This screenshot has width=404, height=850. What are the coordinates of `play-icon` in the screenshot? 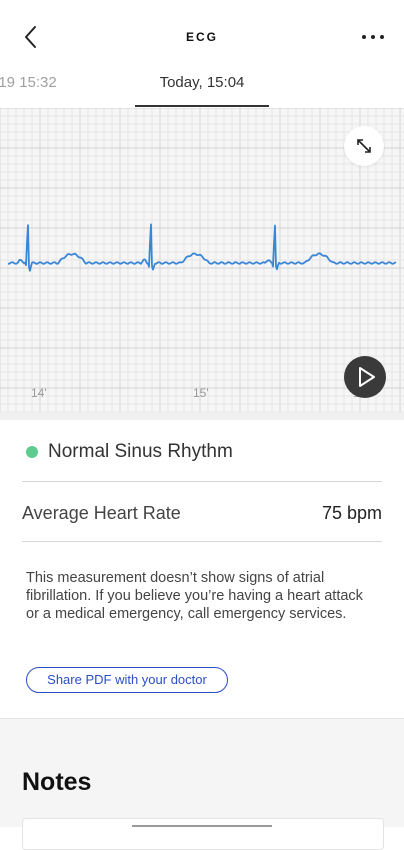 It's located at (367, 377).